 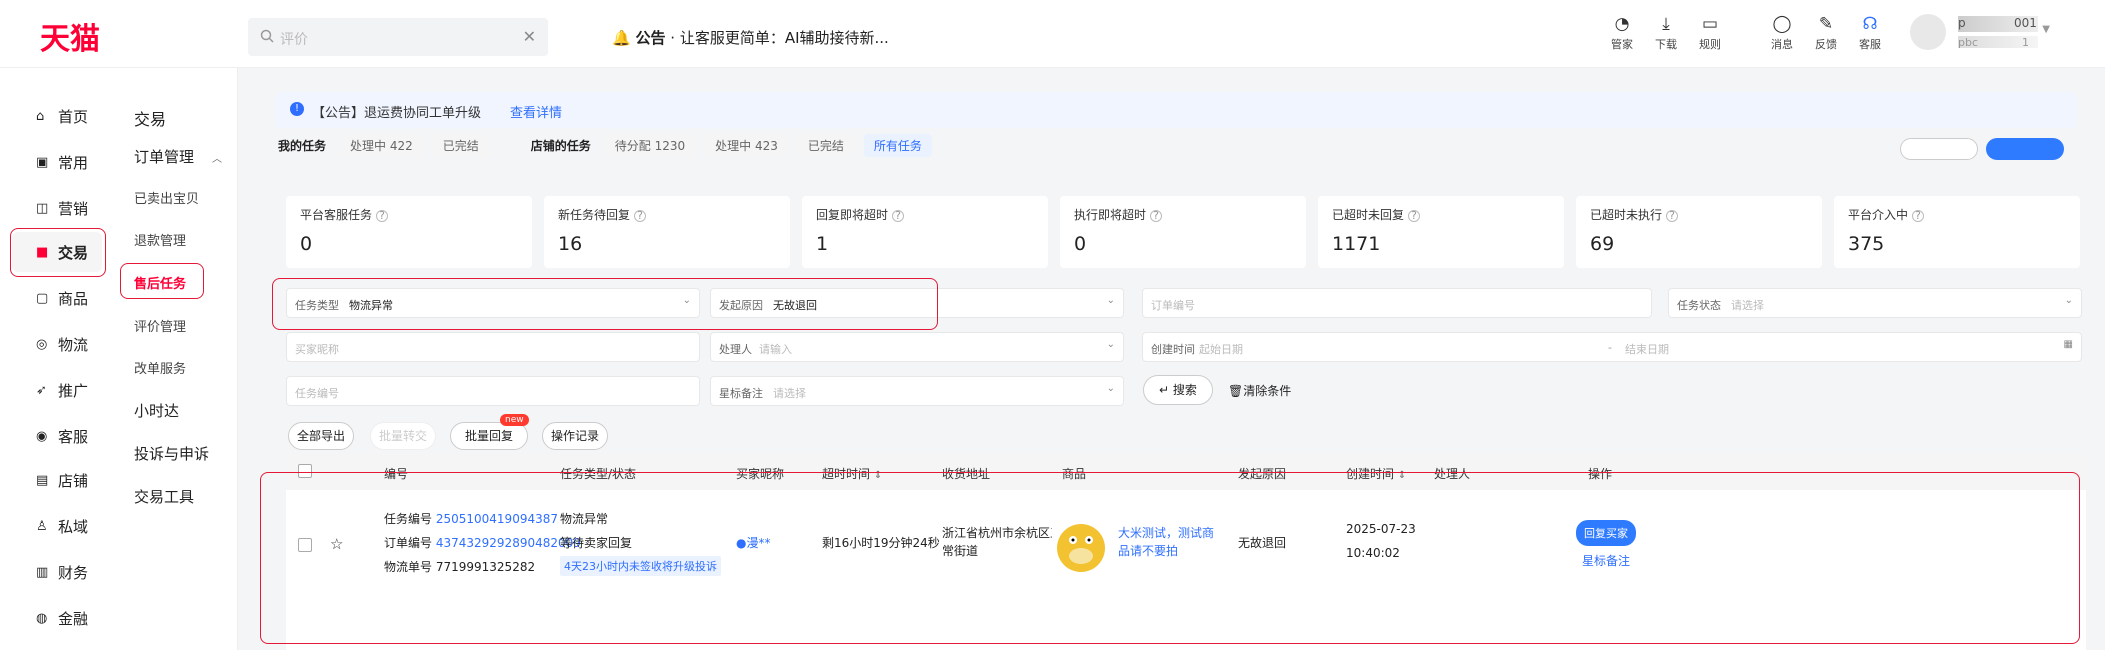 What do you see at coordinates (650, 38) in the screenshot?
I see `notice-title: 公告` at bounding box center [650, 38].